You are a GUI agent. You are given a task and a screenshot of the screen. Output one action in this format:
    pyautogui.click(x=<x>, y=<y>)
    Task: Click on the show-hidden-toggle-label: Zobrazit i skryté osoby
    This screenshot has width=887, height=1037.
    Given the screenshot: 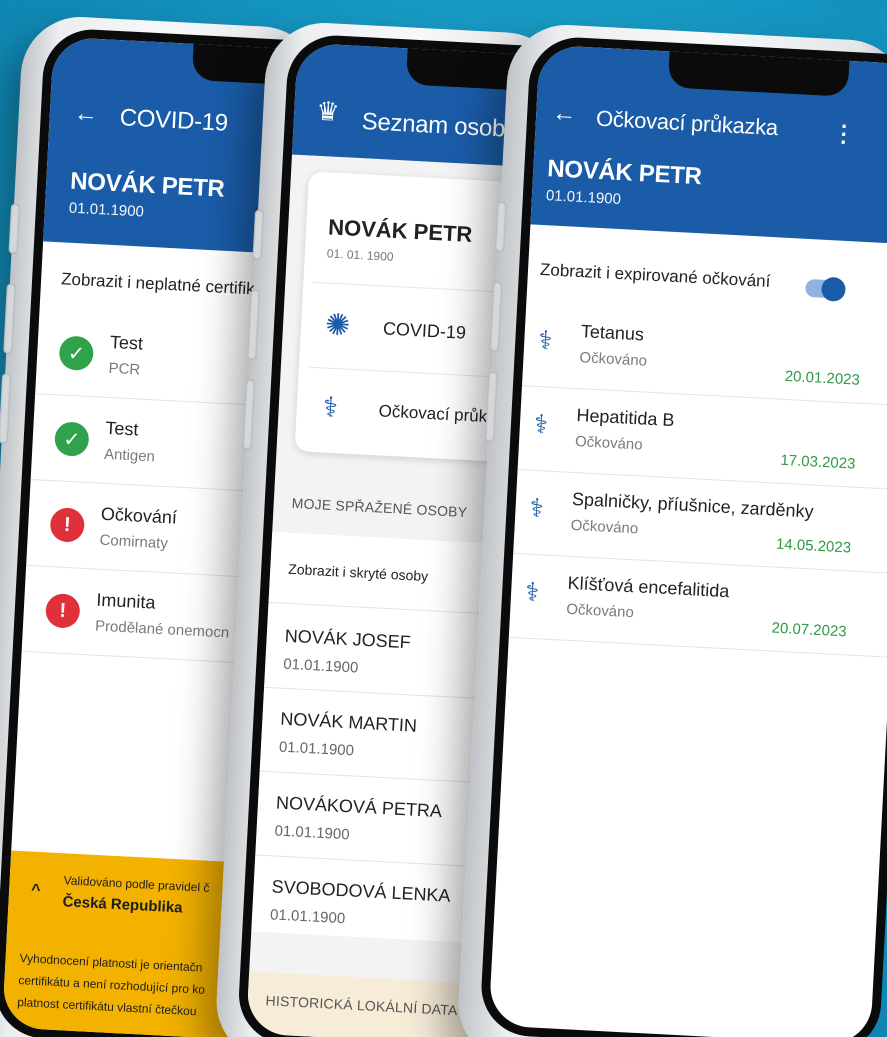 What is the action you would take?
    pyautogui.click(x=358, y=572)
    